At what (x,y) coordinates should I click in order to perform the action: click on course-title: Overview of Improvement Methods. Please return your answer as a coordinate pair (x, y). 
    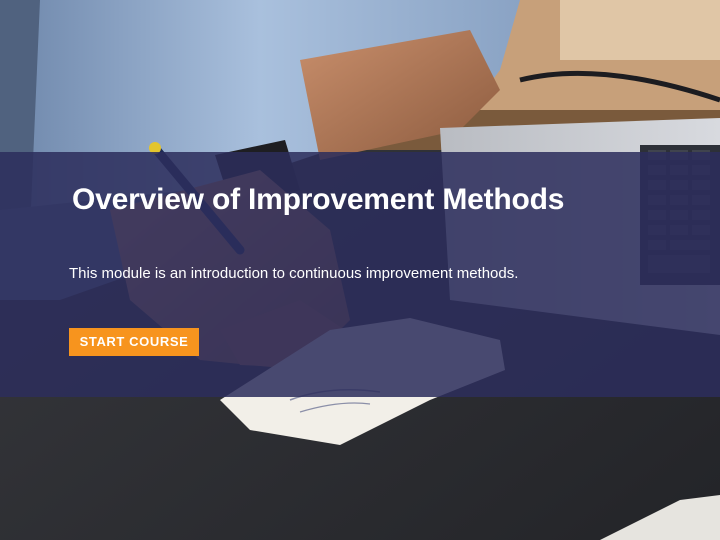
    Looking at the image, I should click on (318, 199).